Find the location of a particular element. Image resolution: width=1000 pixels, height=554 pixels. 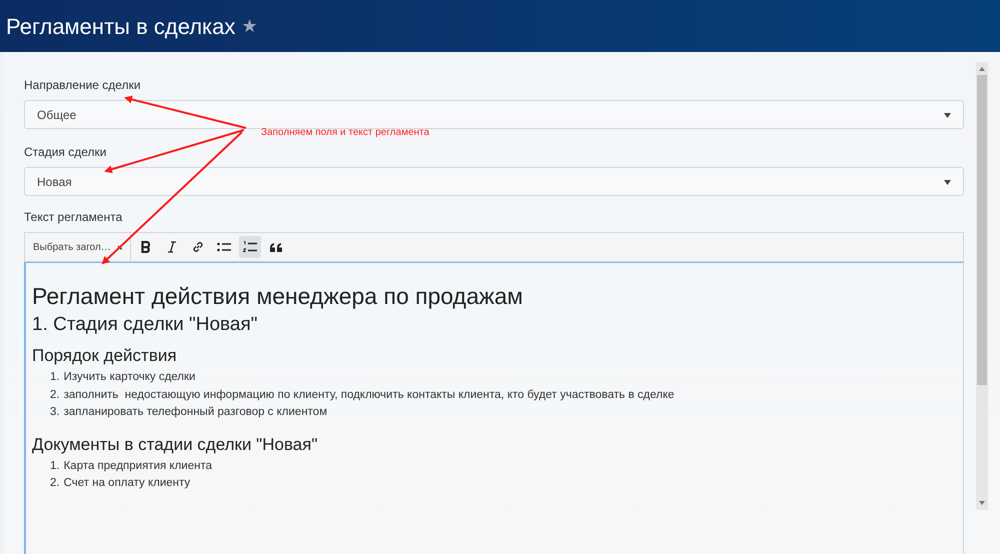

select-field: Новая is located at coordinates (494, 181).